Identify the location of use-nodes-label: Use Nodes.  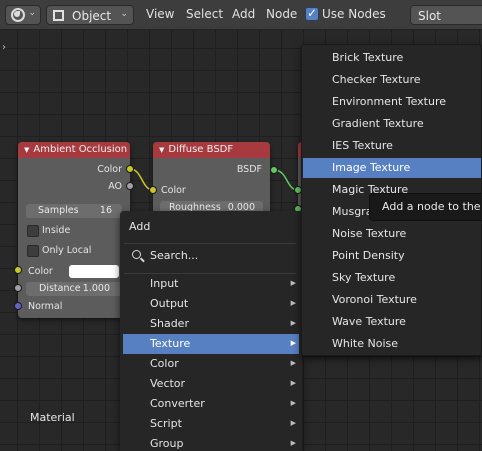
(354, 14).